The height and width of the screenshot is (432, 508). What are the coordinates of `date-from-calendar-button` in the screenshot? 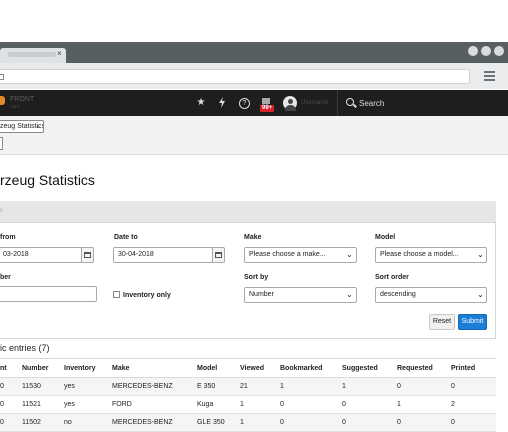 It's located at (87, 255).